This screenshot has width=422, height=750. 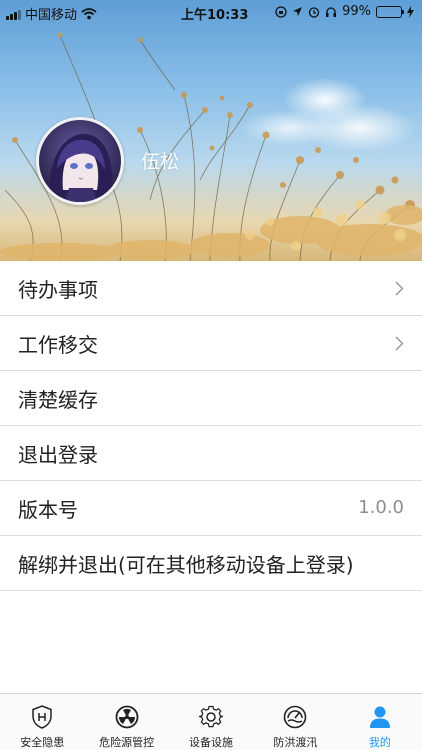 I want to click on carrier-name: 中国移动, so click(x=51, y=15).